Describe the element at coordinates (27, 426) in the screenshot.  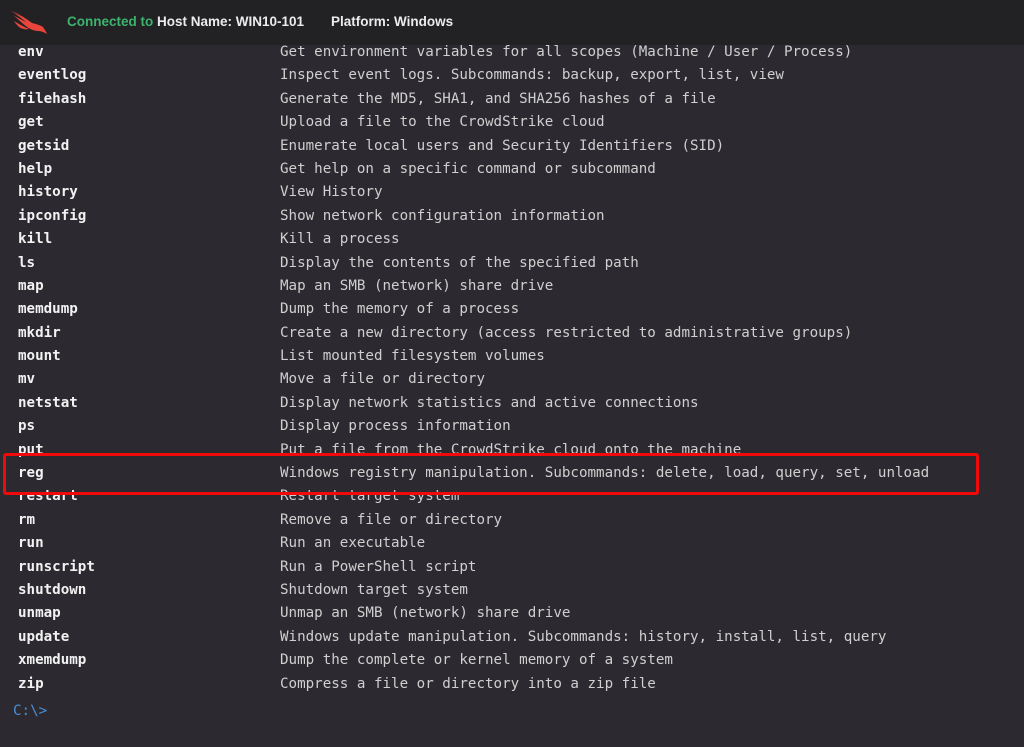
I see `command-name: ps` at that location.